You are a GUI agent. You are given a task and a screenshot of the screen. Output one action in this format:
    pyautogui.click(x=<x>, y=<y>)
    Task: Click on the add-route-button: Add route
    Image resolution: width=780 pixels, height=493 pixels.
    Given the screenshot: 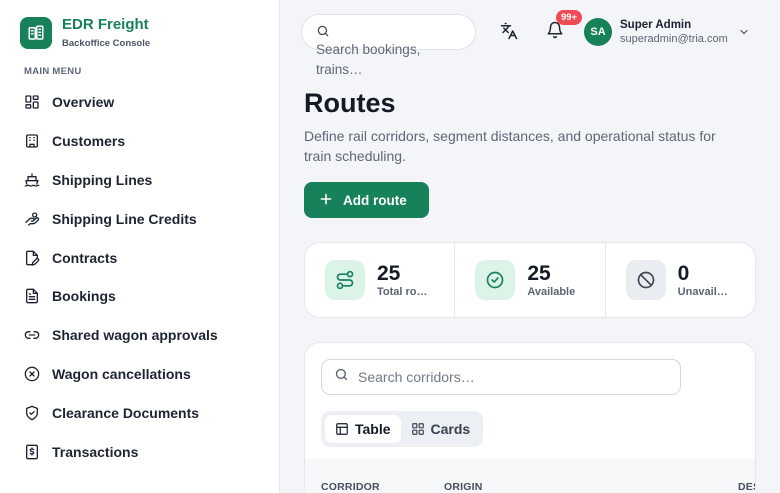 What is the action you would take?
    pyautogui.click(x=366, y=200)
    